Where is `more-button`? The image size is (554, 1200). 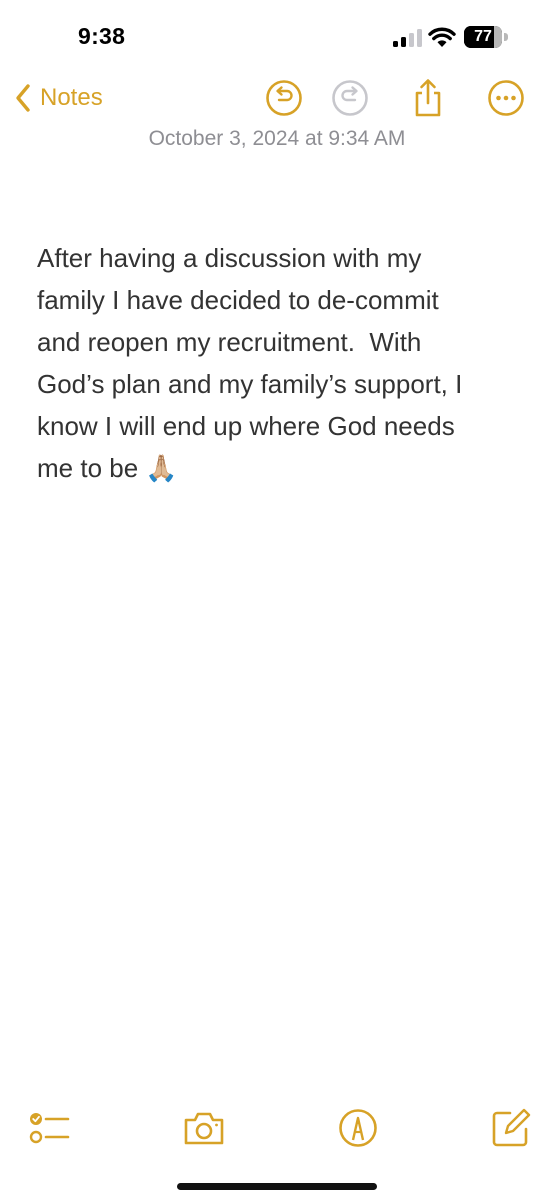
more-button is located at coordinates (506, 98).